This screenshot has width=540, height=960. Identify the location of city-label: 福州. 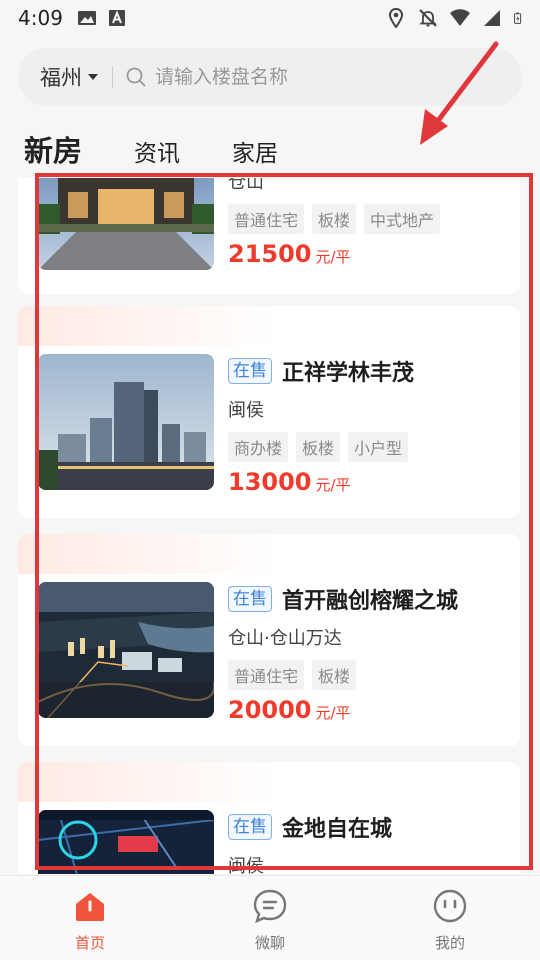
(61, 78).